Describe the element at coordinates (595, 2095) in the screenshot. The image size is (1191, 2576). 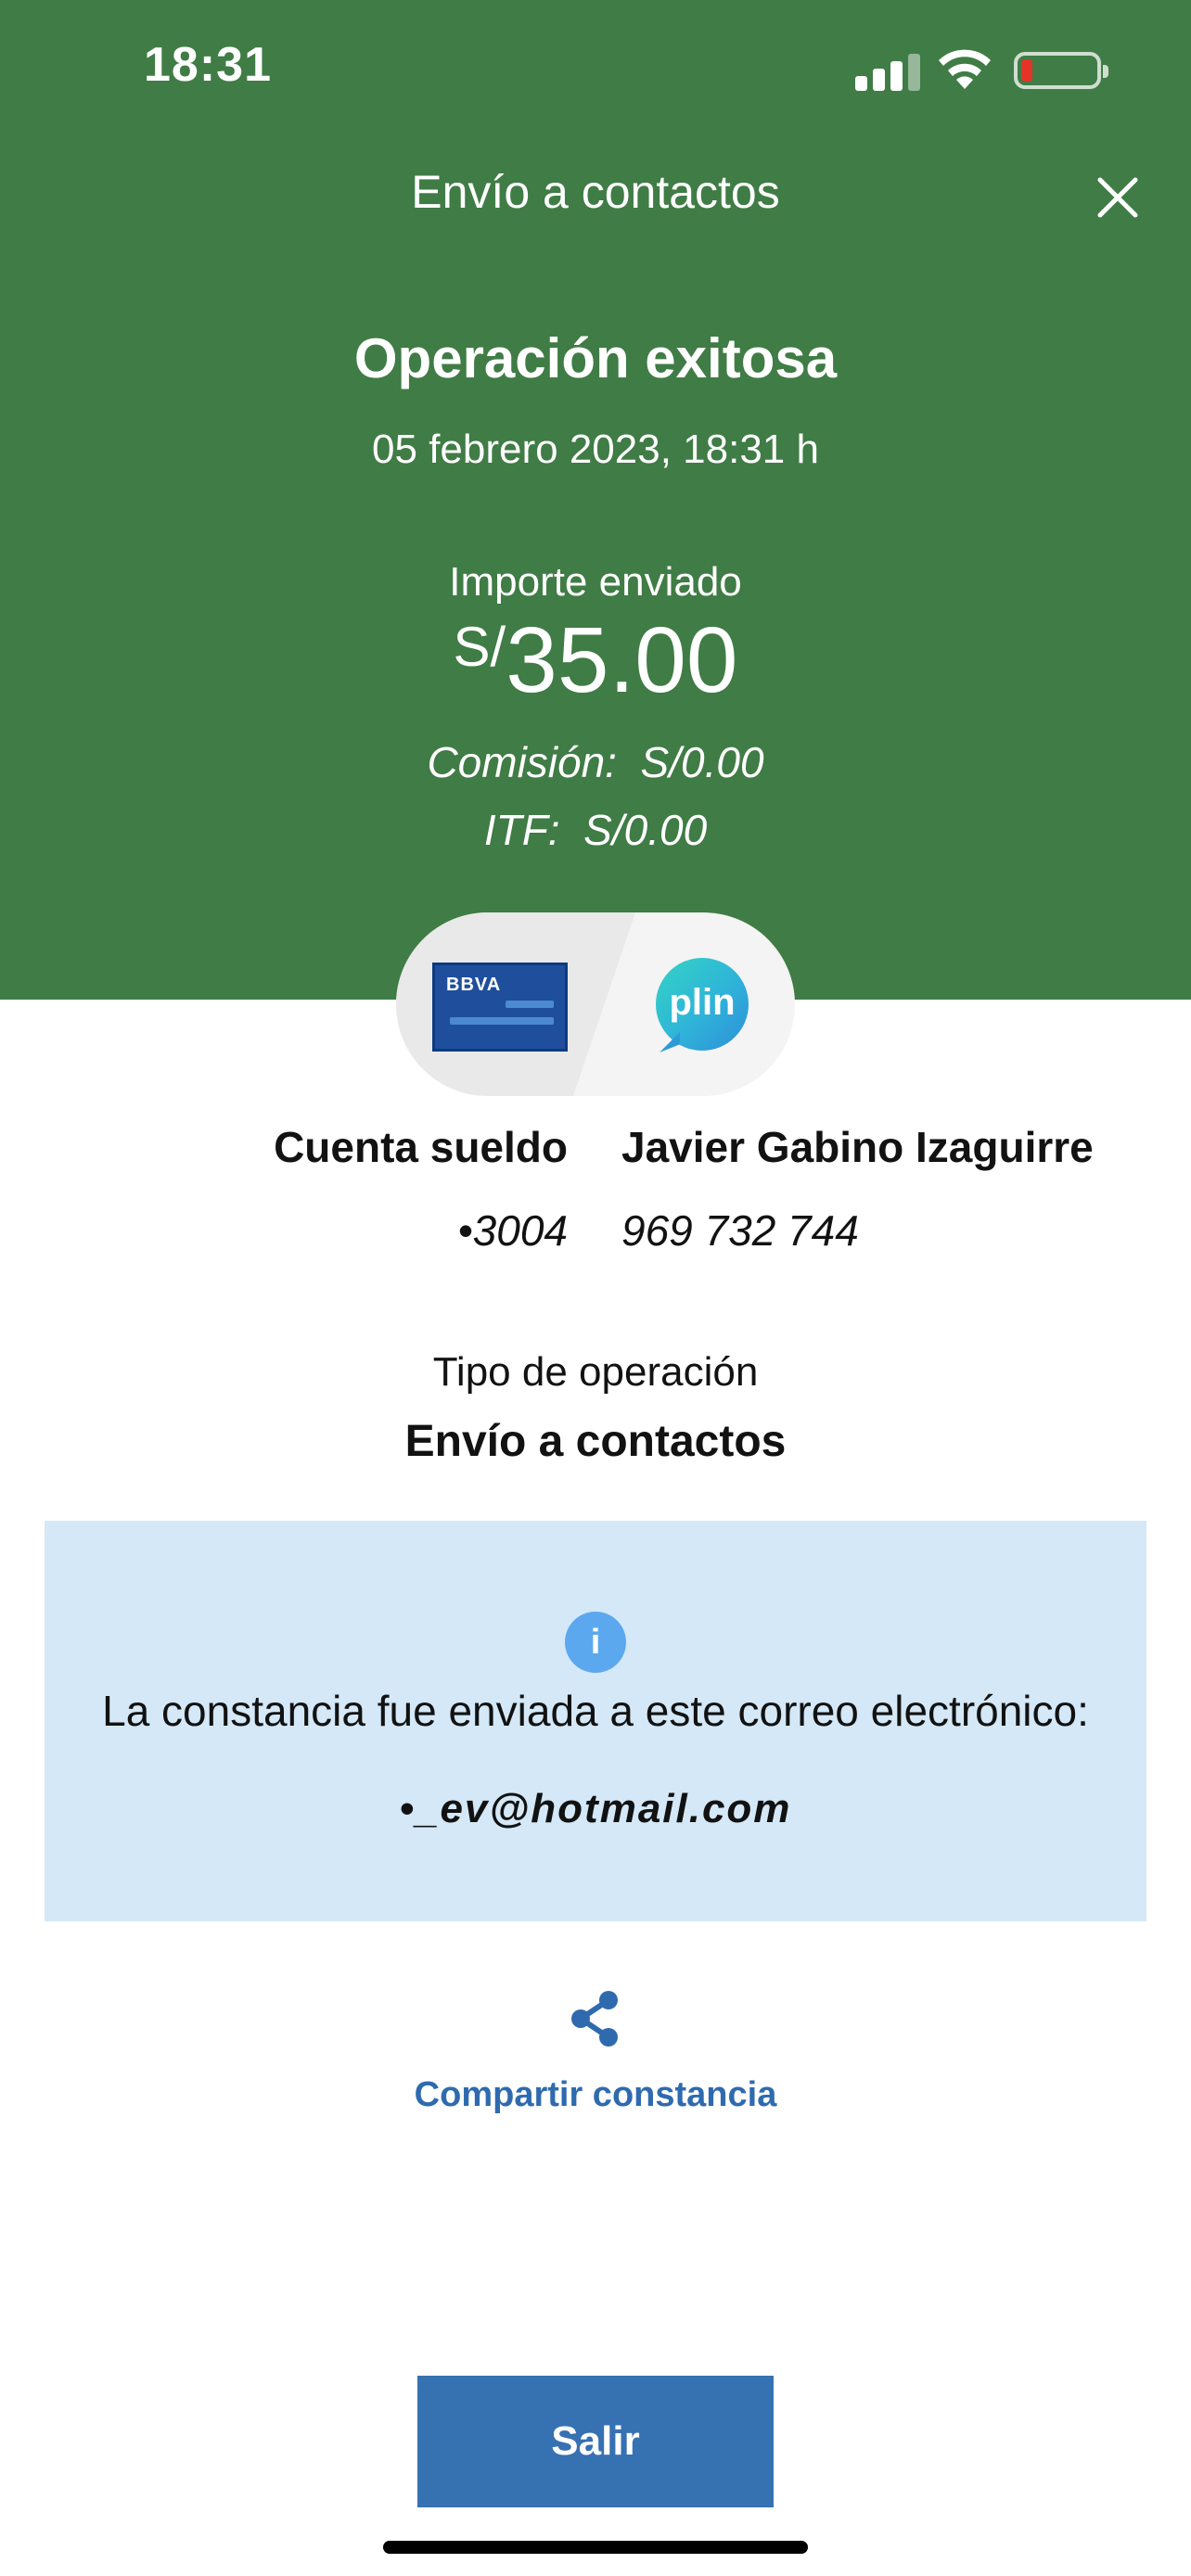
I see `share-receipt-button: Compartir constancia` at that location.